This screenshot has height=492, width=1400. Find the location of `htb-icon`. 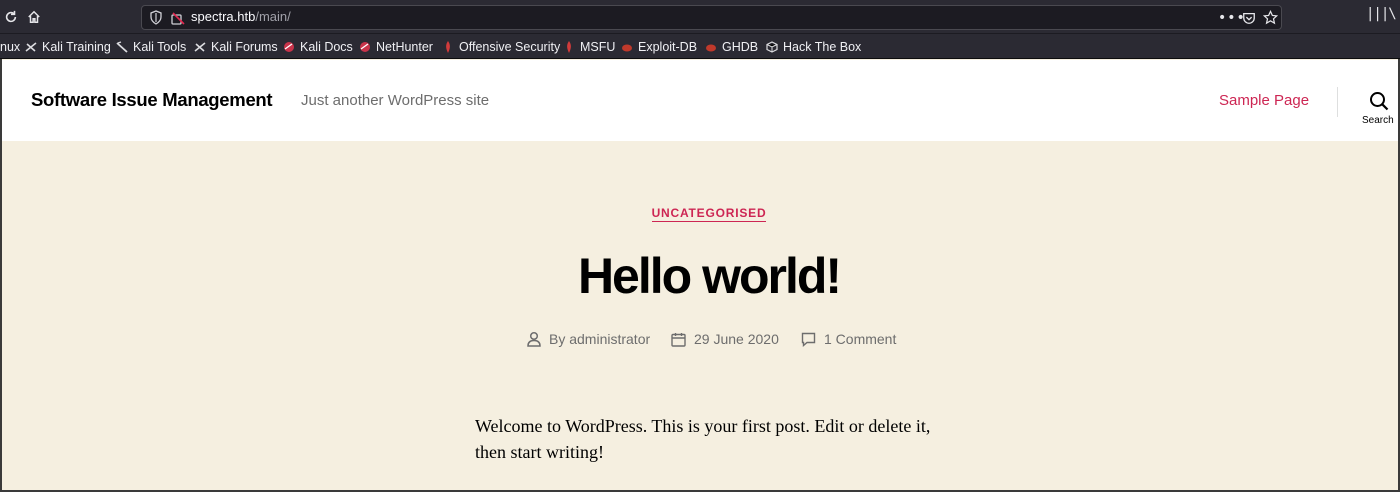

htb-icon is located at coordinates (772, 46).